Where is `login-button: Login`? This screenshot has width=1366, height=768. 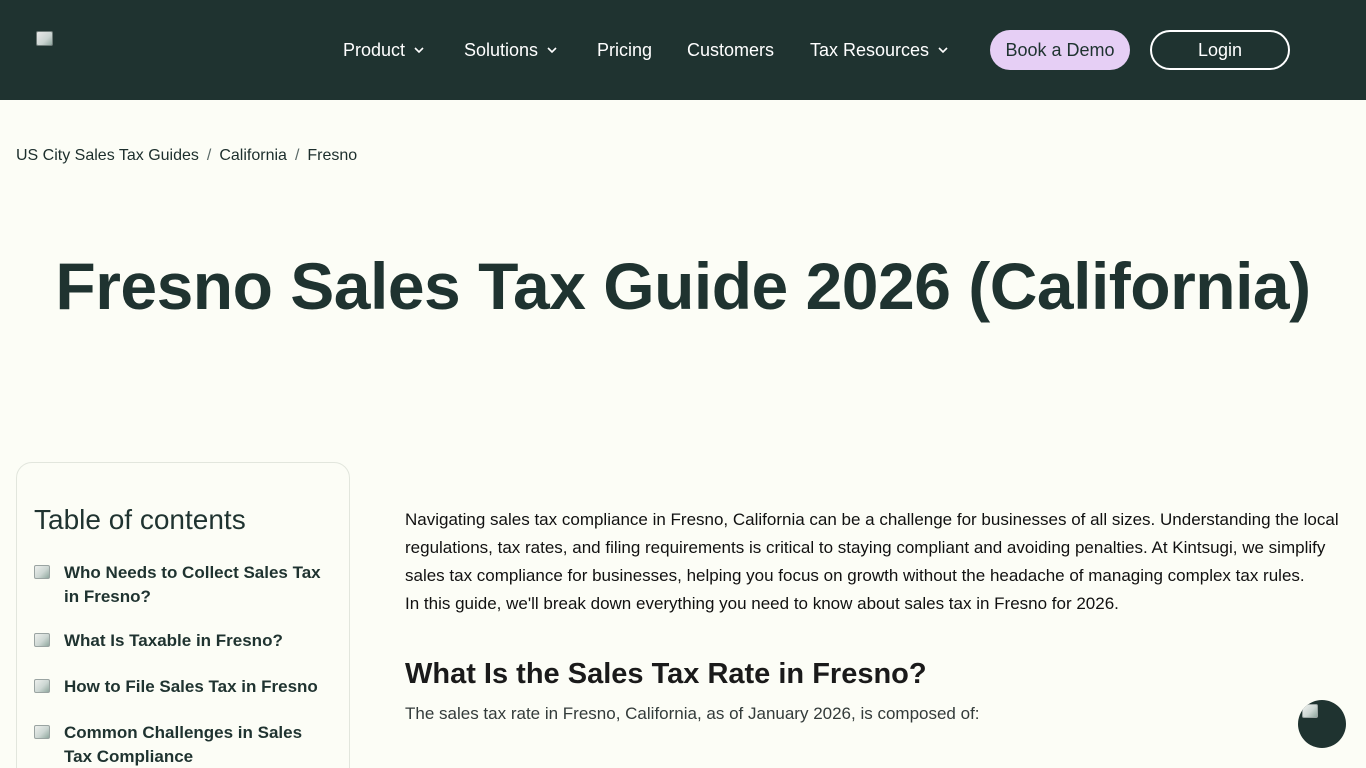 login-button: Login is located at coordinates (1220, 50).